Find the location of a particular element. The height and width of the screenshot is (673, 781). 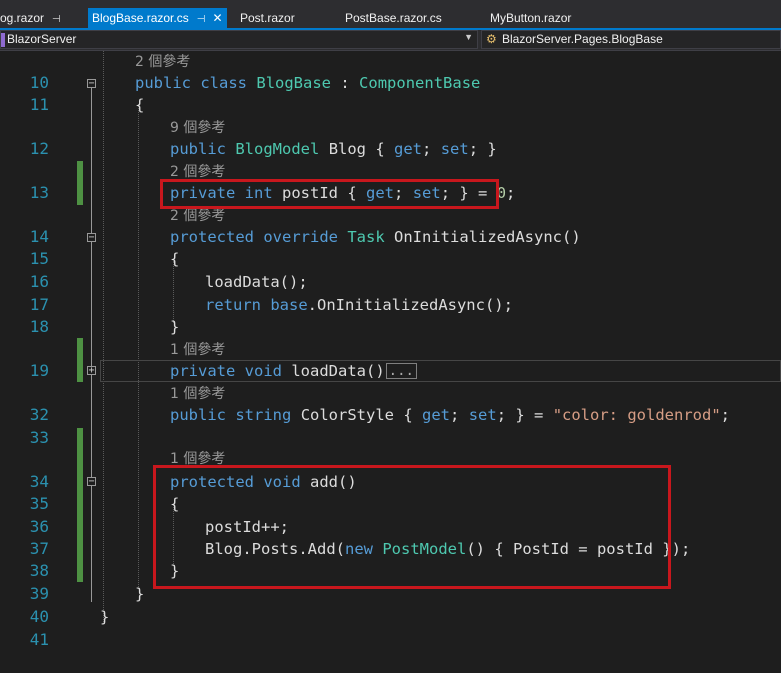

code-line-12: public BlogModel Blog { get; set; } is located at coordinates (333, 149).